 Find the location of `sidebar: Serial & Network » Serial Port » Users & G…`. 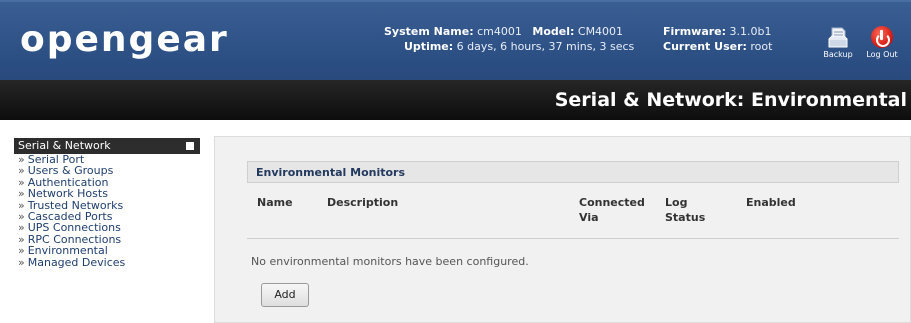

sidebar: Serial & Network » Serial Port » Users & G… is located at coordinates (107, 230).